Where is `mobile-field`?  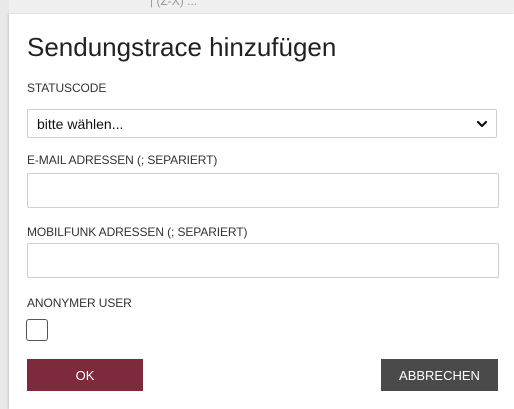
mobile-field is located at coordinates (263, 260).